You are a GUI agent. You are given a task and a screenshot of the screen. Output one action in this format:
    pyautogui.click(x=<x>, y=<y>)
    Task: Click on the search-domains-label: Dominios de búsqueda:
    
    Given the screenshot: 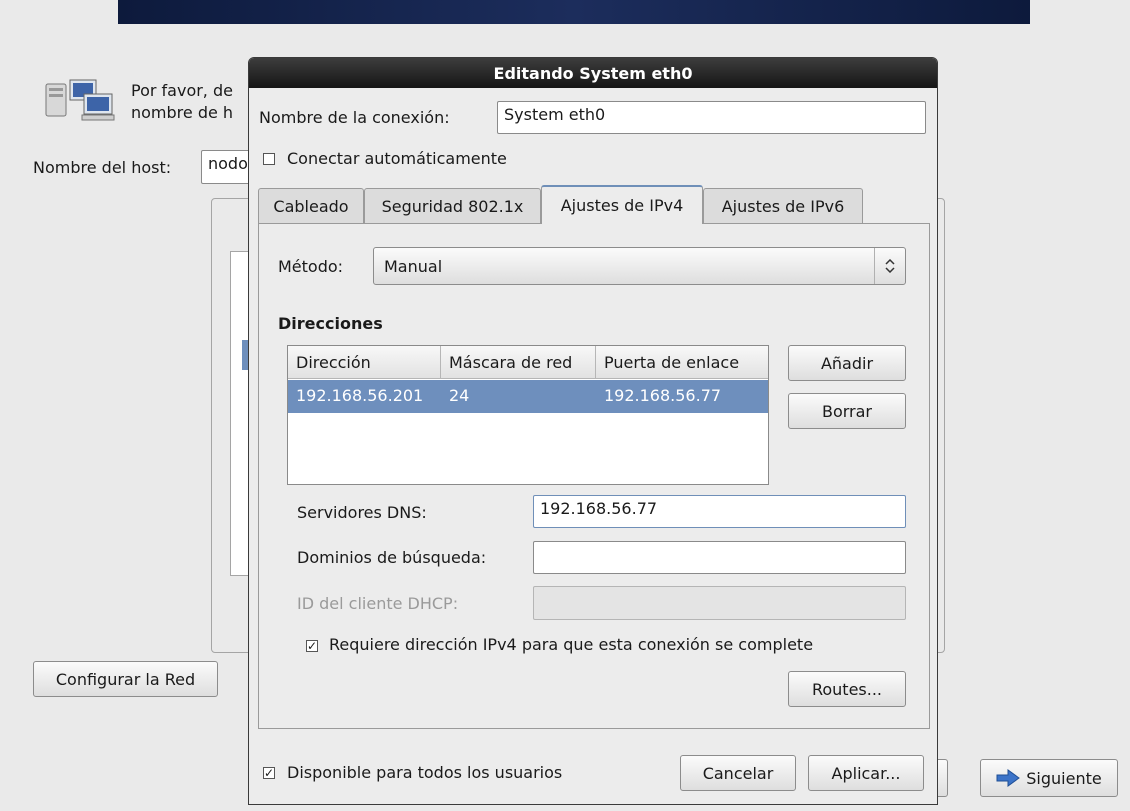 What is the action you would take?
    pyautogui.click(x=392, y=557)
    